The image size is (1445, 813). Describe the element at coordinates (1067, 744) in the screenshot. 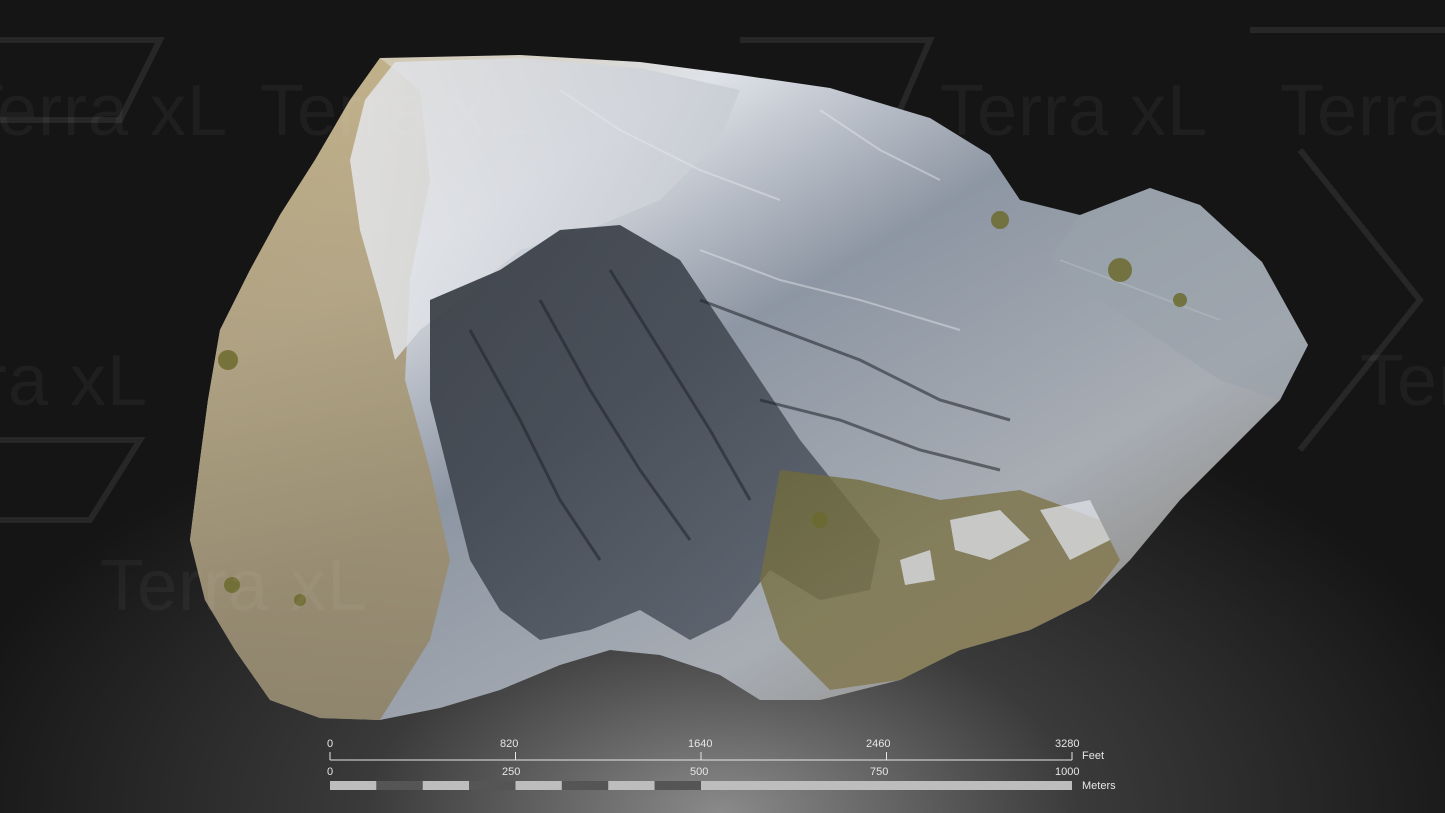

I see `feet-tick-label: 3280` at that location.